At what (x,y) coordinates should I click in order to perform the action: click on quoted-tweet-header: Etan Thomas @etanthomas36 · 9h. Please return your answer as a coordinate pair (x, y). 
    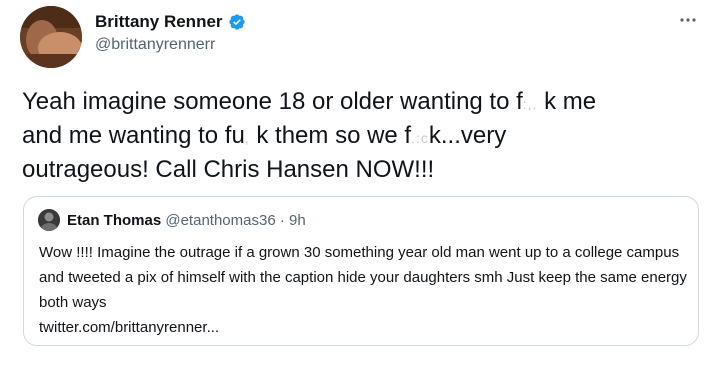
    Looking at the image, I should click on (186, 221).